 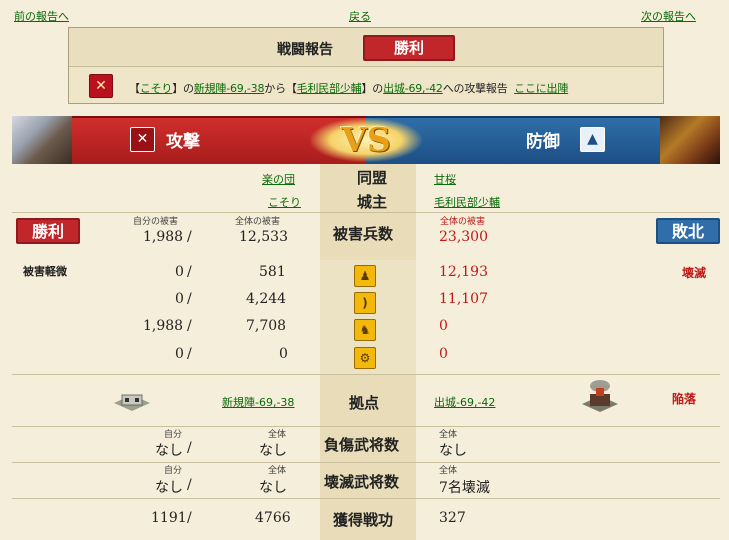 What do you see at coordinates (273, 488) in the screenshot?
I see `destroyed-total: なし` at bounding box center [273, 488].